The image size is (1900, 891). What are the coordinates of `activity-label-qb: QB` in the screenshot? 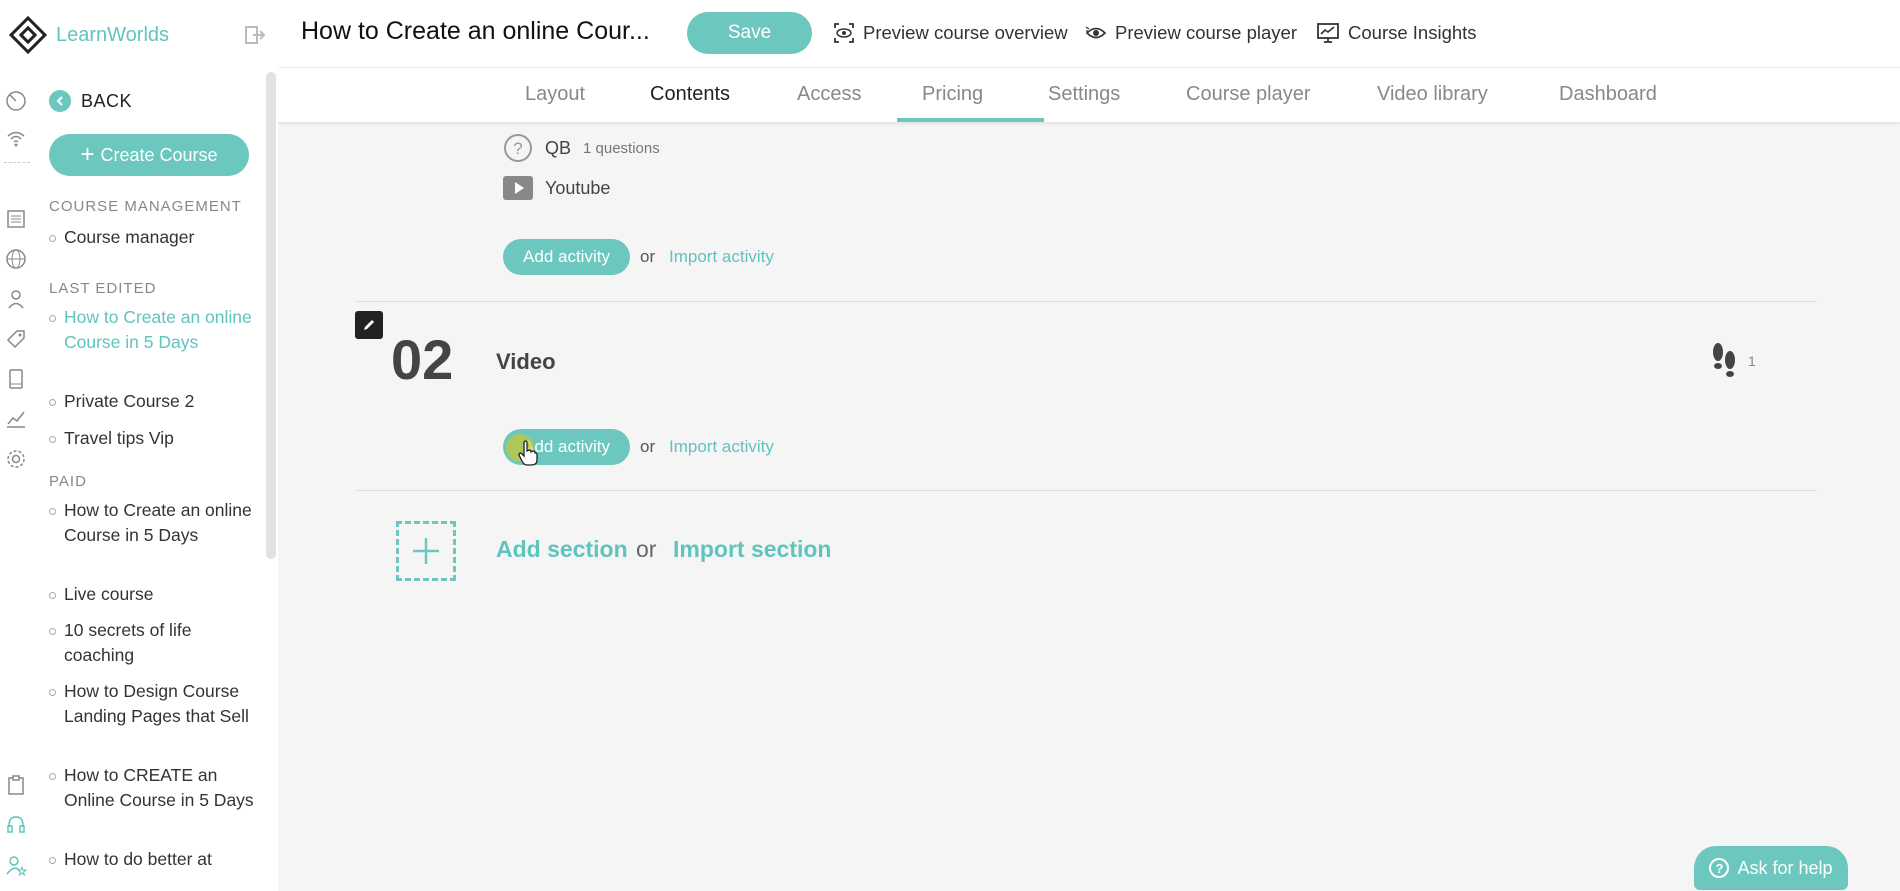 It's located at (558, 147).